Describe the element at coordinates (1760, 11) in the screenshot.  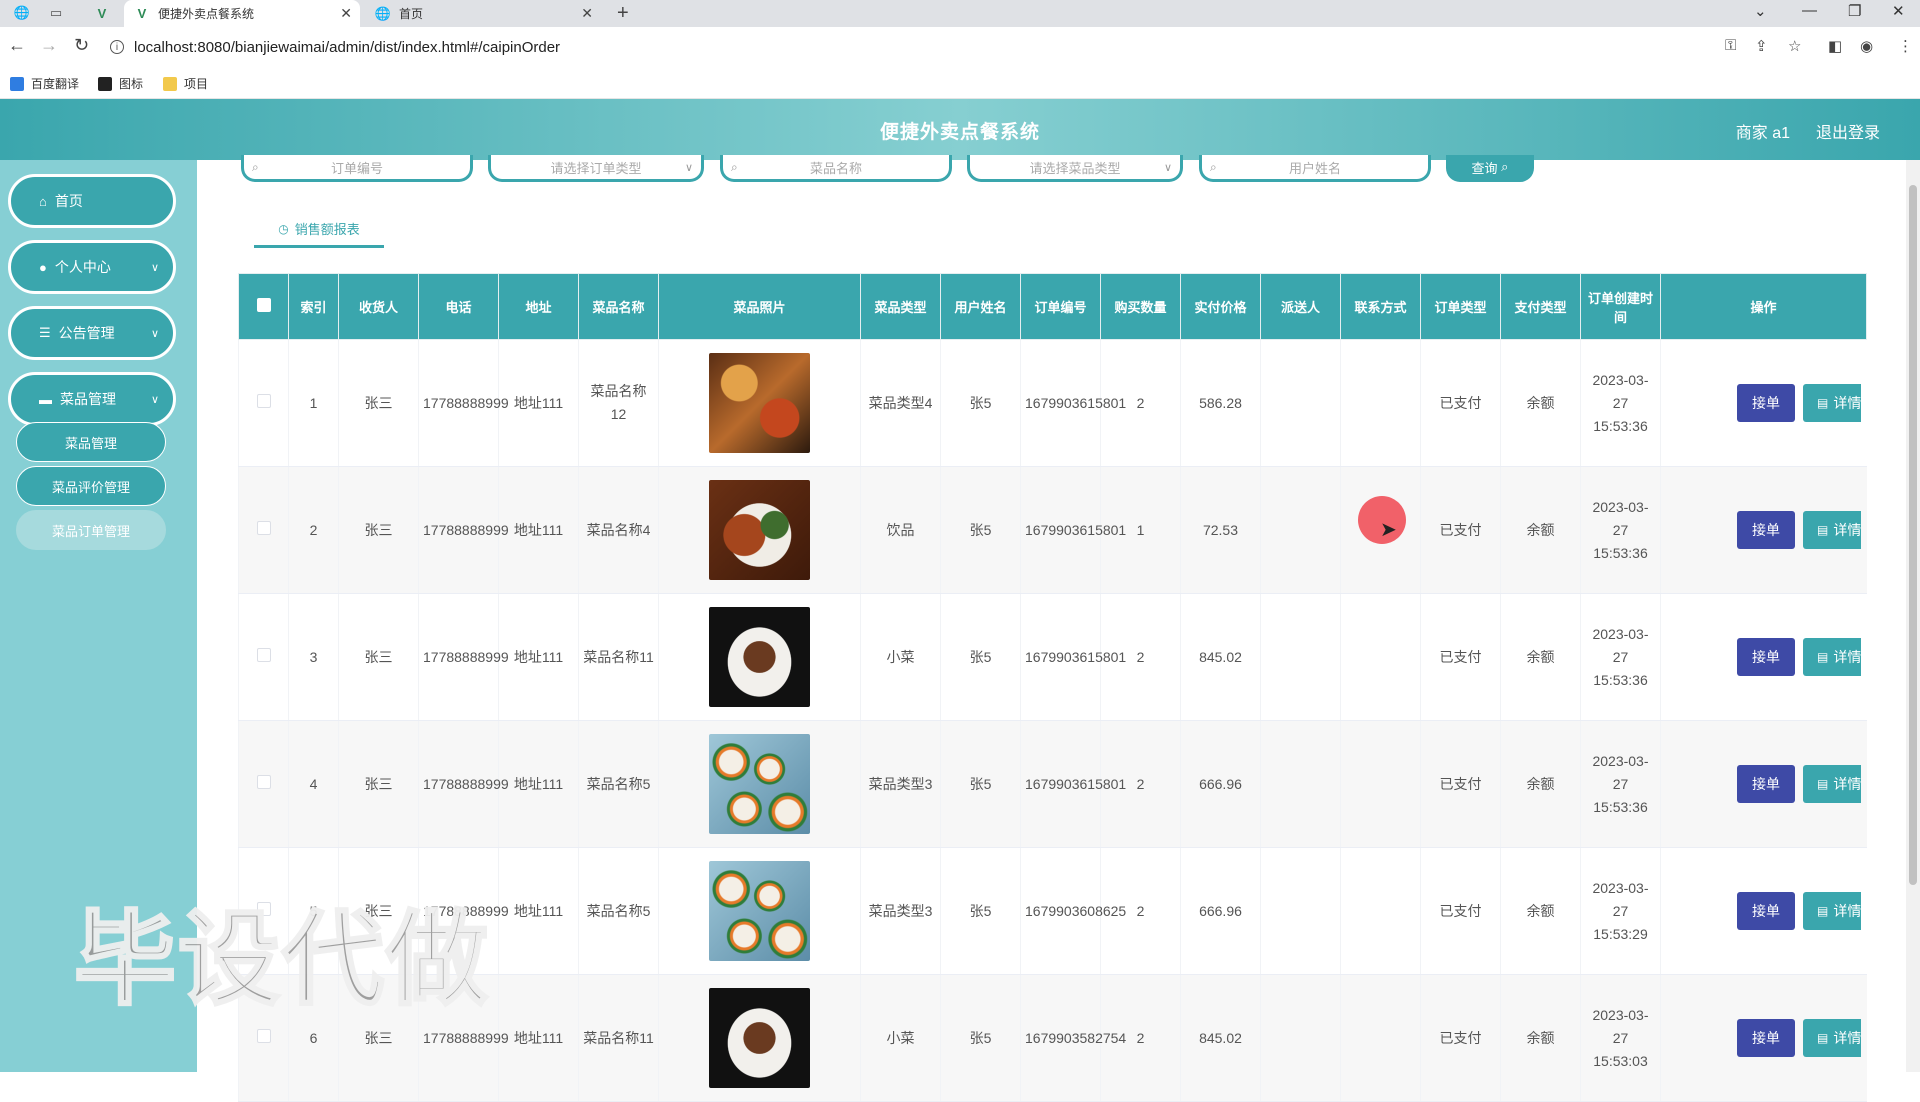
I see `chevron-down-icon: ⌄` at that location.